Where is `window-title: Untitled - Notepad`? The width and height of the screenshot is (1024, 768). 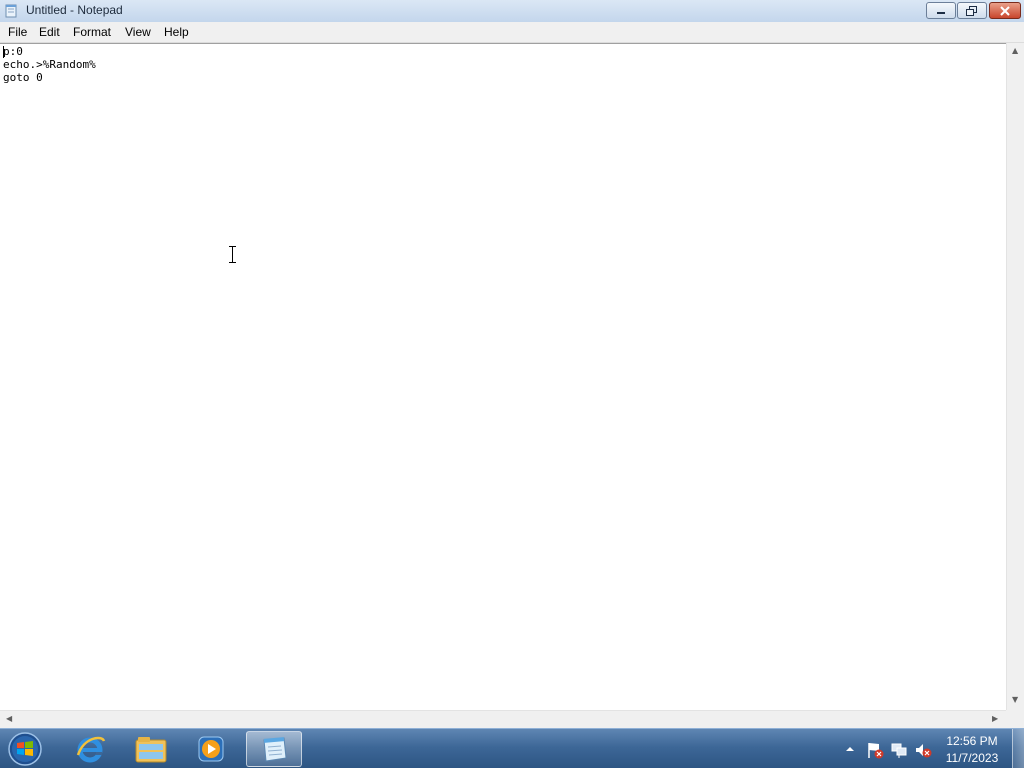
window-title: Untitled - Notepad is located at coordinates (74, 10).